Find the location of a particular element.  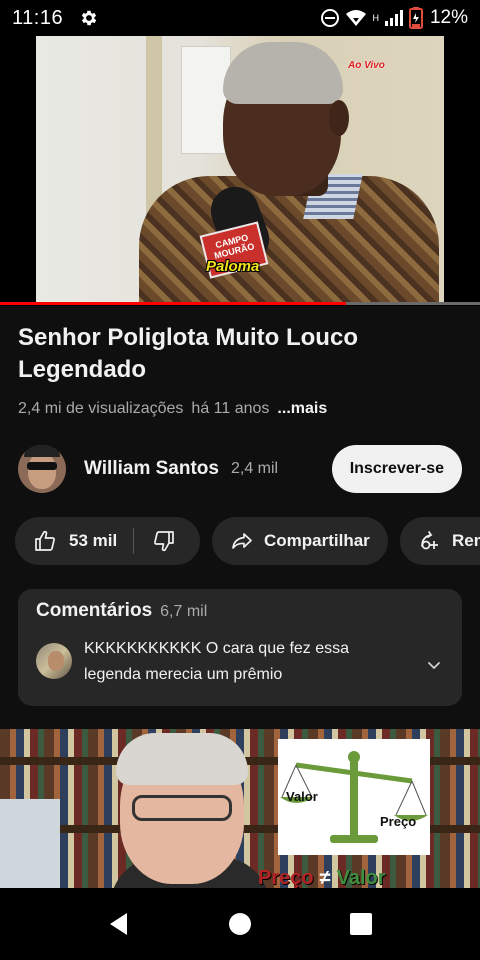

comments-header: Comentários 6,7 mil is located at coordinates (121, 611).